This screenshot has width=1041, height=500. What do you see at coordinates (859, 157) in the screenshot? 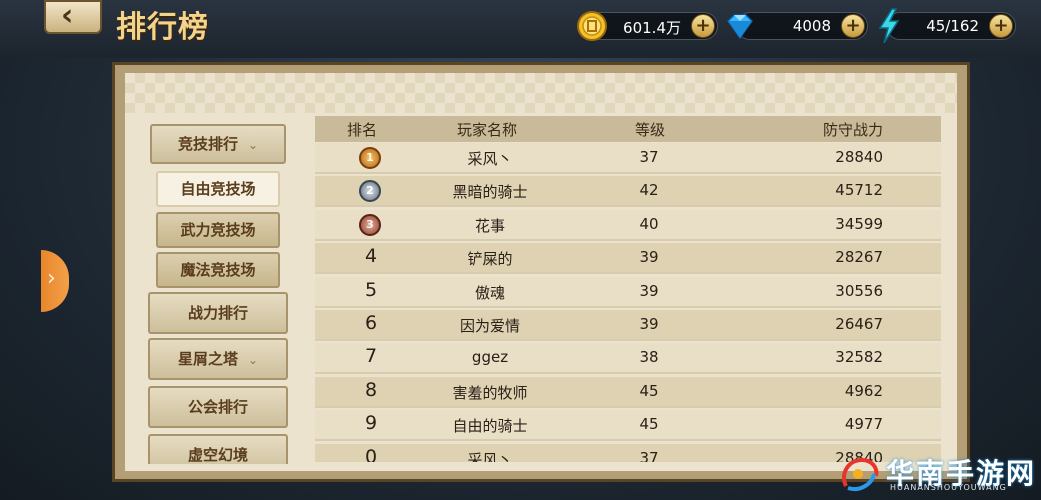
I see `defense-power: 28840` at bounding box center [859, 157].